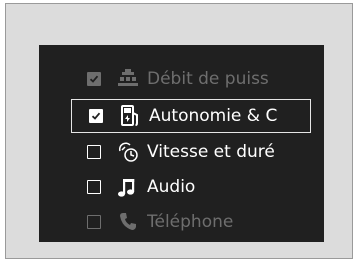 This screenshot has width=359, height=265. Describe the element at coordinates (211, 152) in the screenshot. I see `menu-item-label: Vitesse et duré` at that location.